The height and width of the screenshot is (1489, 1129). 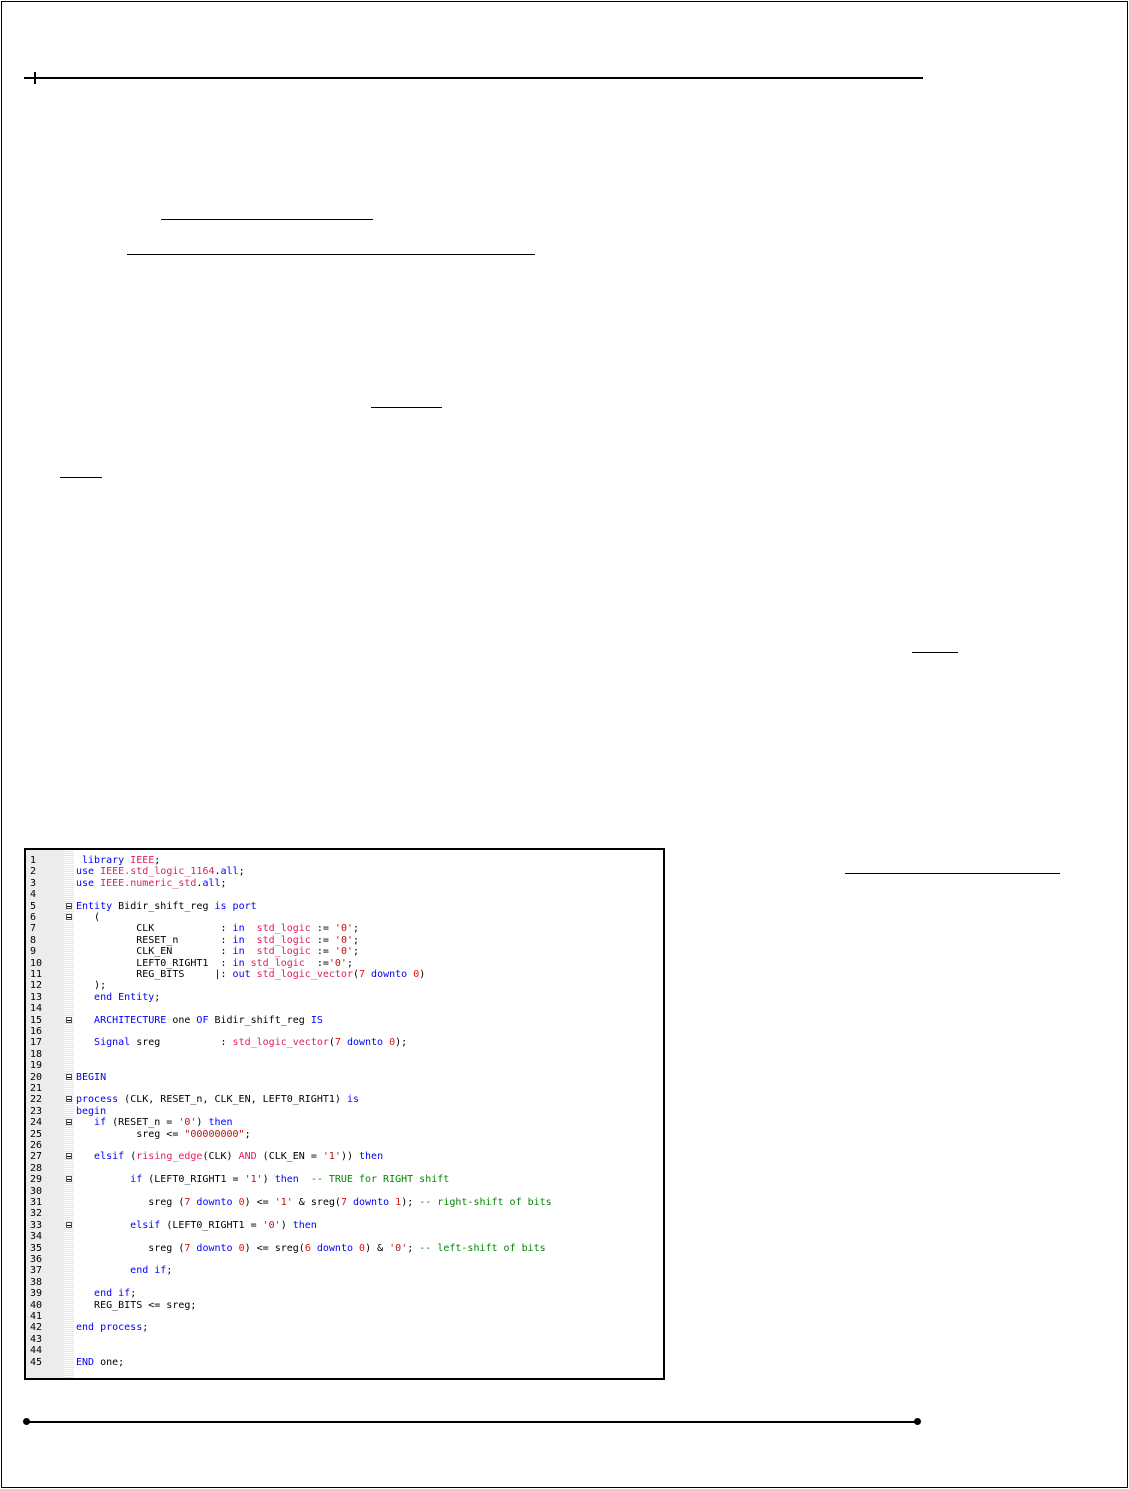 What do you see at coordinates (33, 906) in the screenshot?
I see `line-number: 5` at bounding box center [33, 906].